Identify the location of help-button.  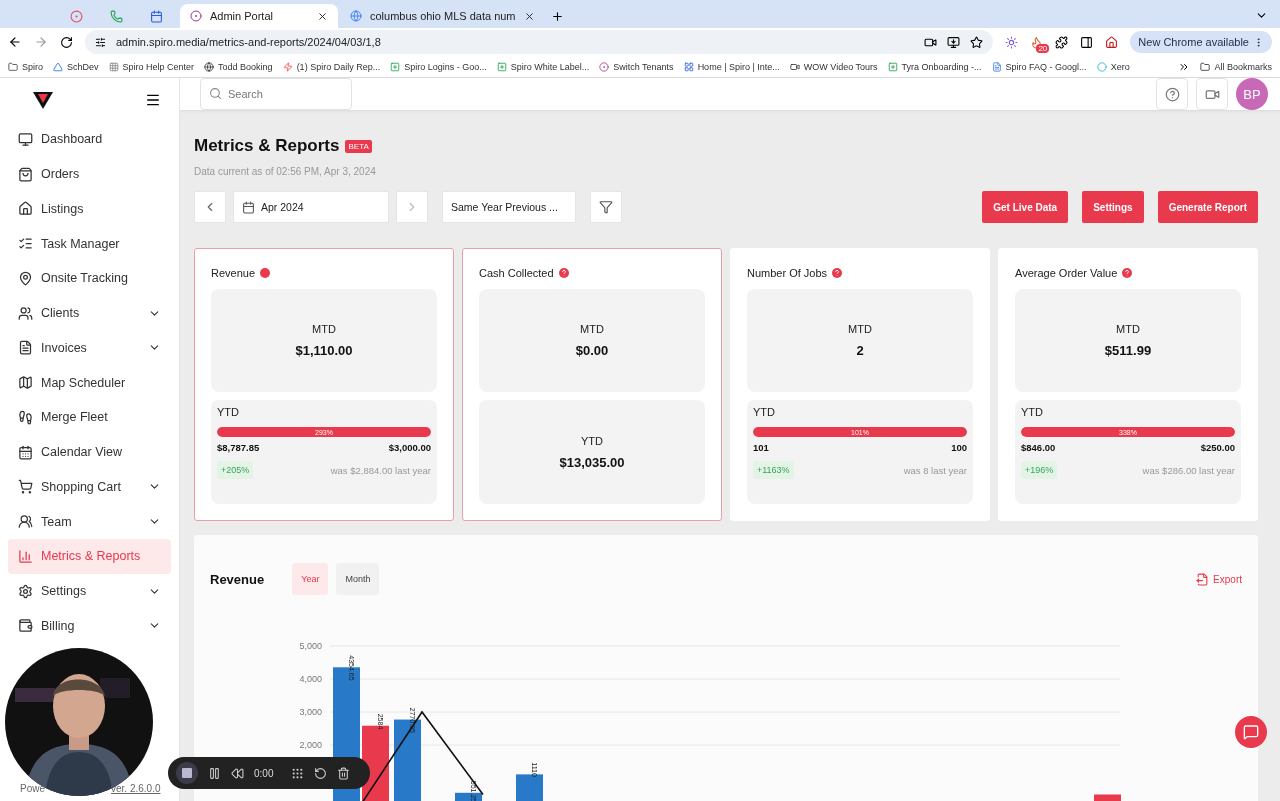
(1172, 94).